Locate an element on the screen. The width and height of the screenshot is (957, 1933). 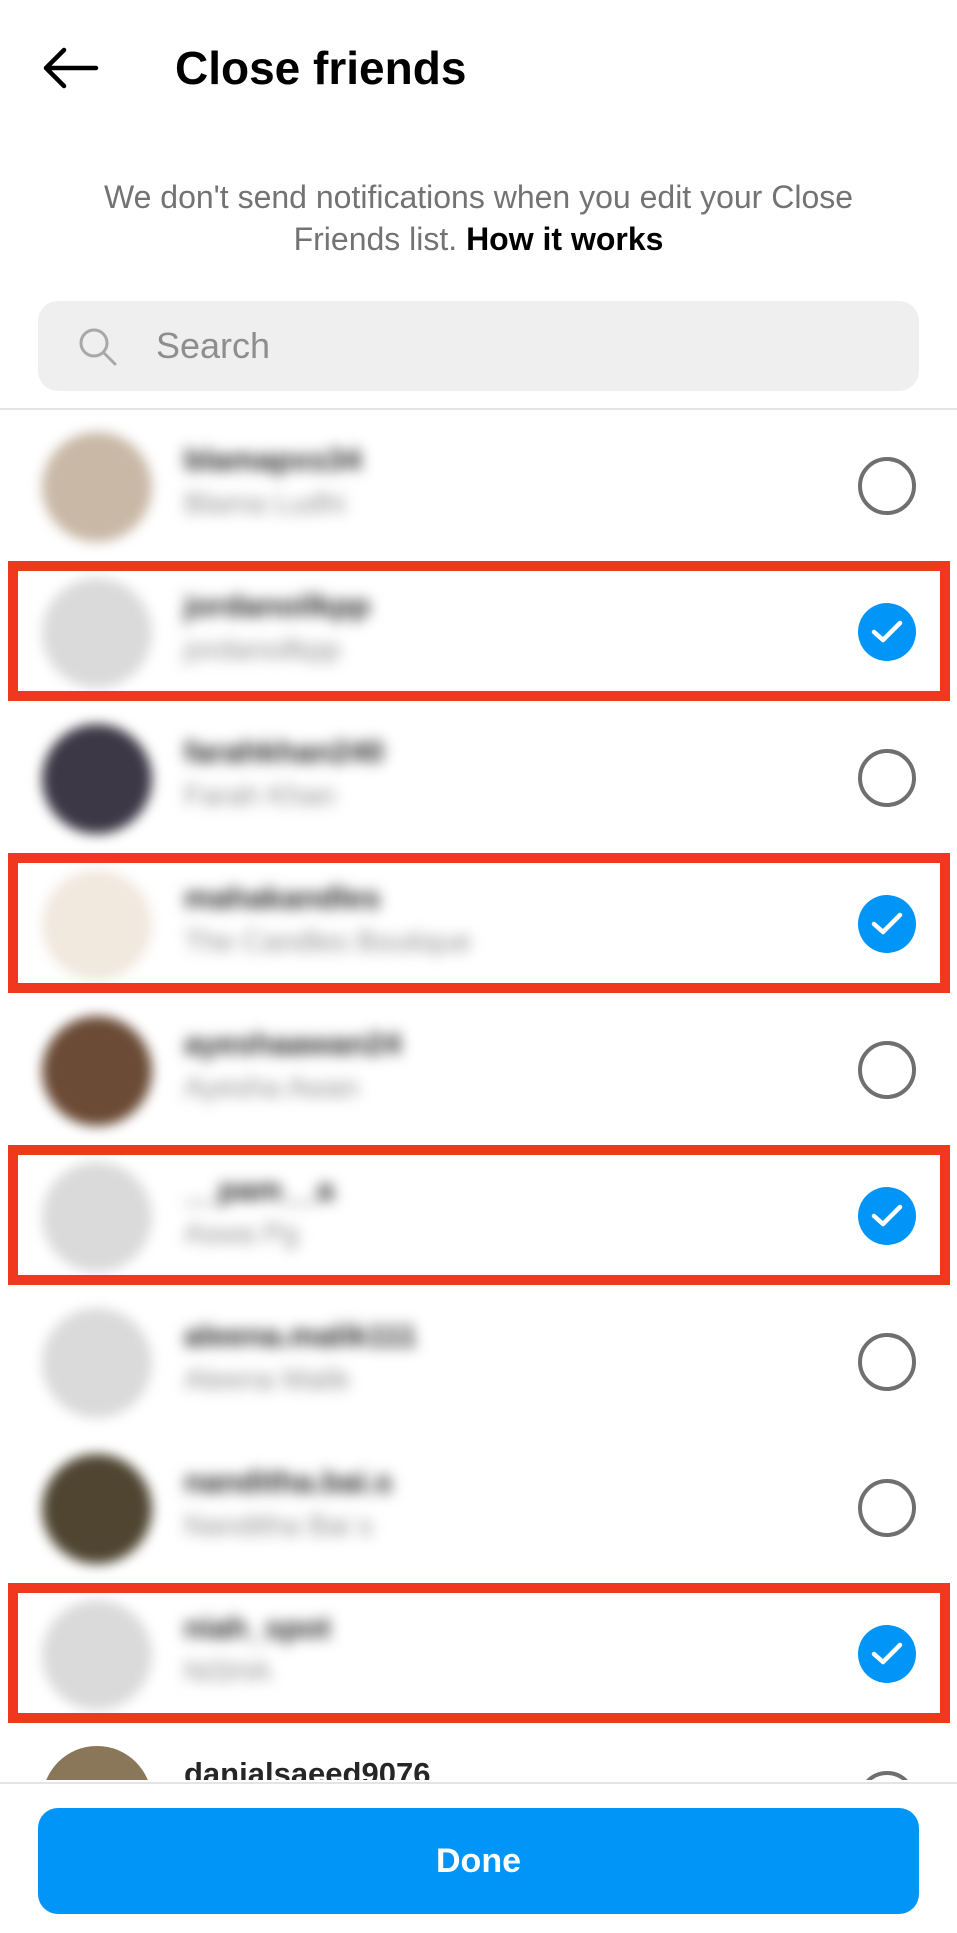
search-icon is located at coordinates (98, 347).